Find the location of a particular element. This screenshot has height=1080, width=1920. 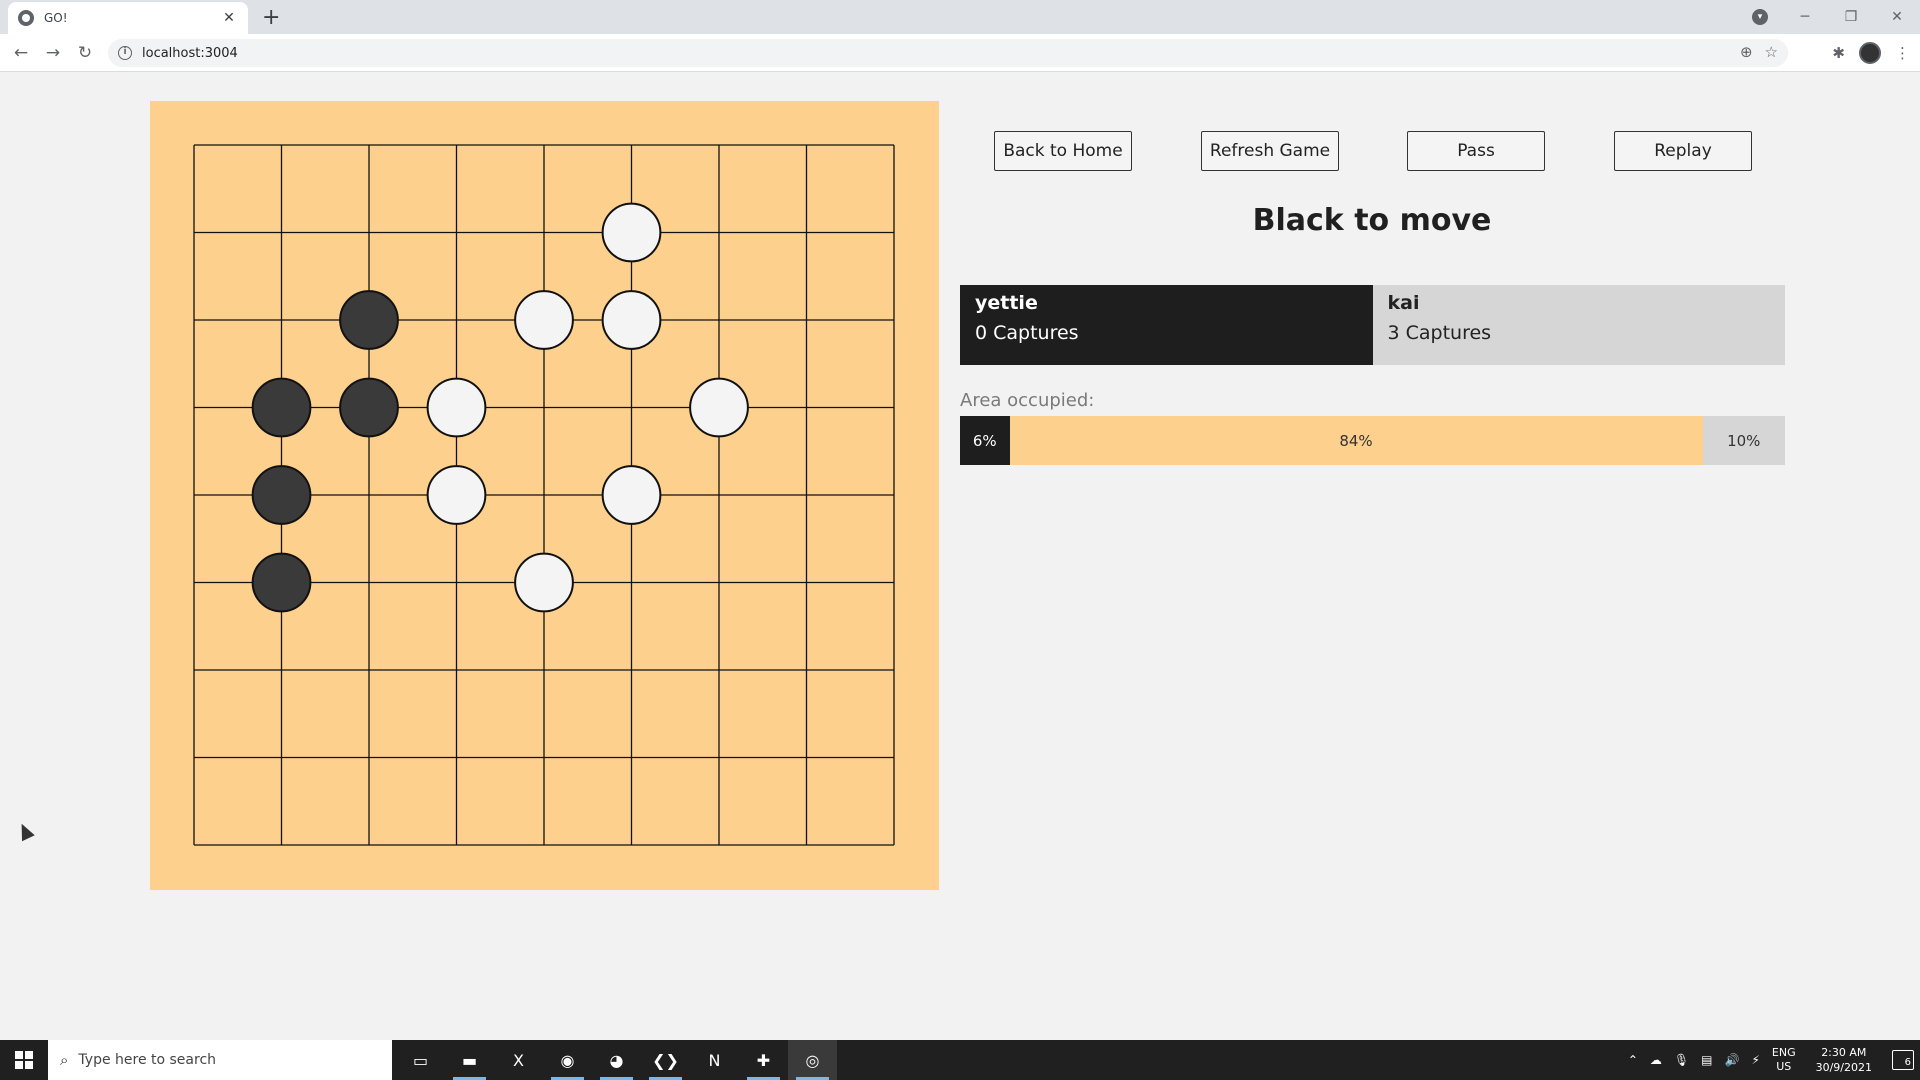

restore-button: ❐ is located at coordinates (1851, 17).